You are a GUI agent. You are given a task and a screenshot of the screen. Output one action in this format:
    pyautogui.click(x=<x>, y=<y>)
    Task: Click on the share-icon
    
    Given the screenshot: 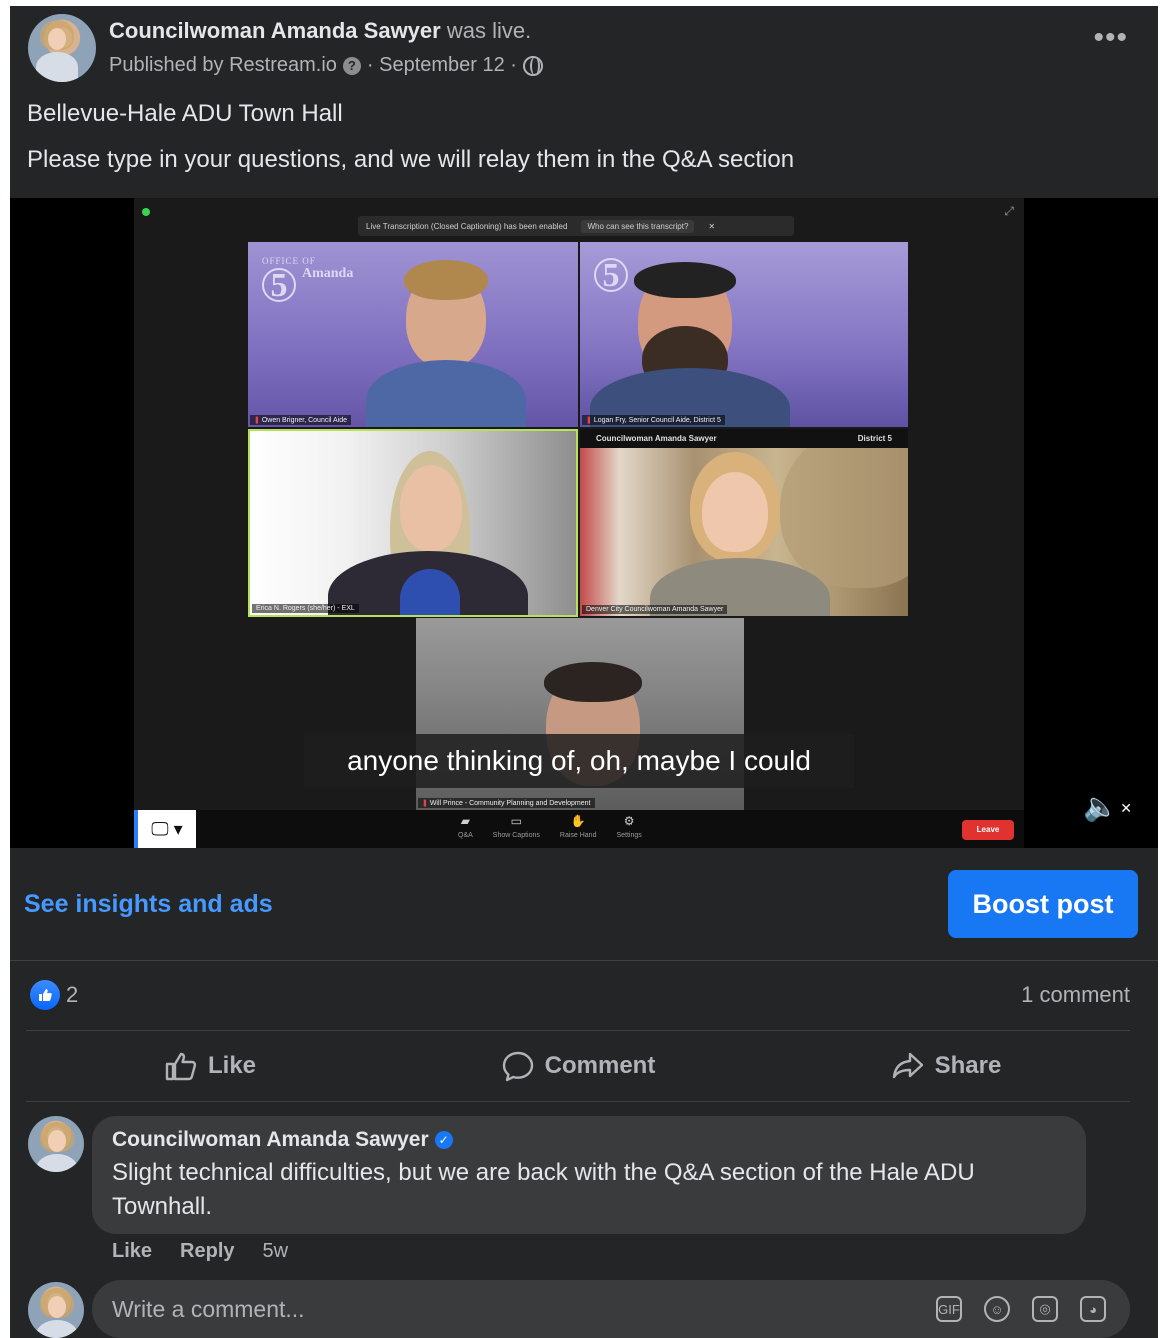 What is the action you would take?
    pyautogui.click(x=907, y=1065)
    